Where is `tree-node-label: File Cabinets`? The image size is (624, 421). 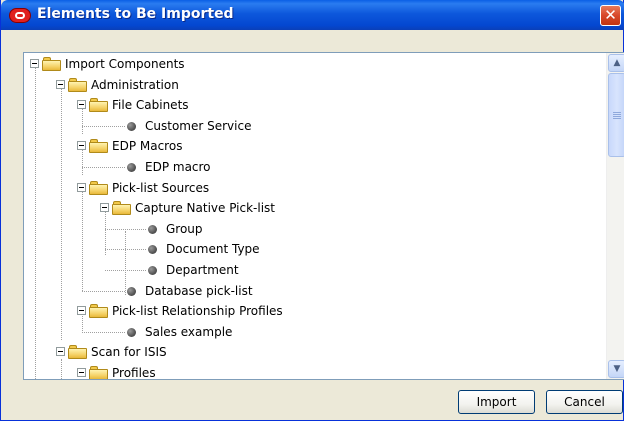
tree-node-label: File Cabinets is located at coordinates (150, 105).